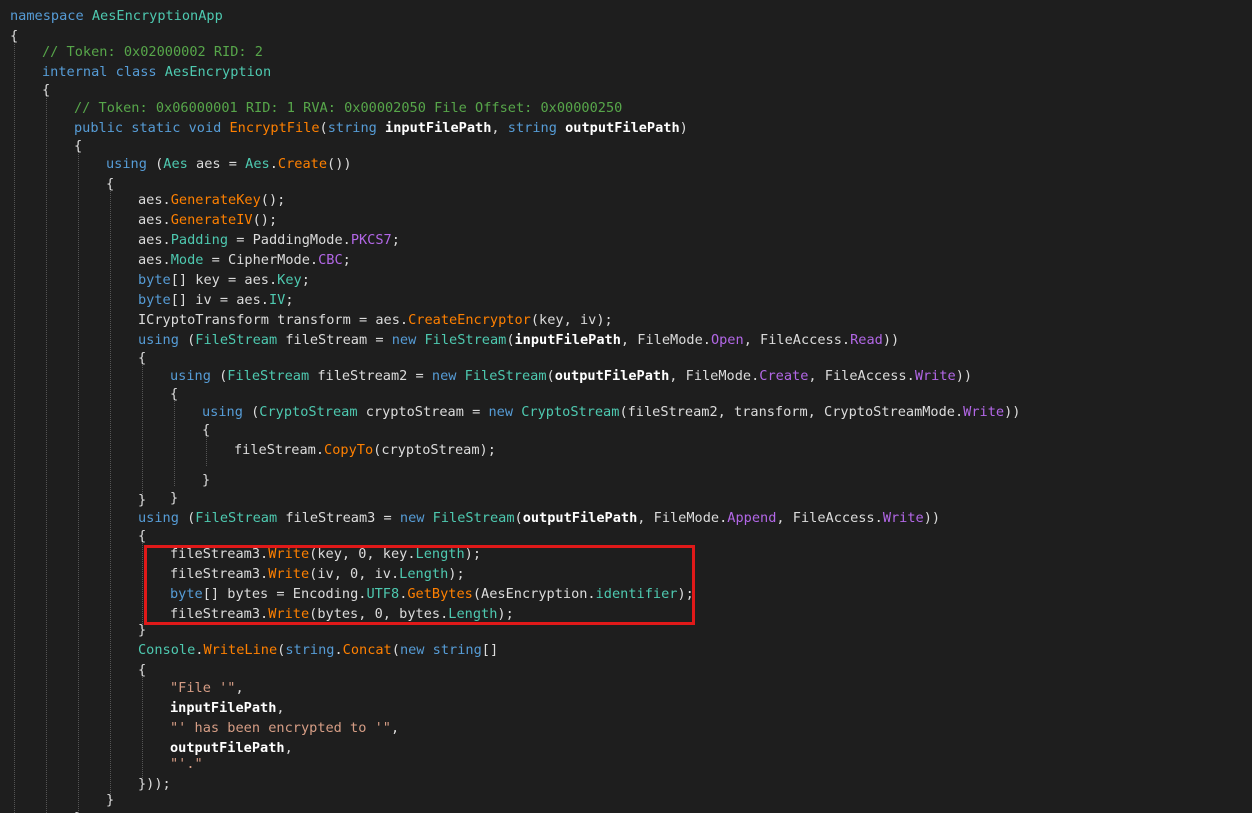 This screenshot has height=813, width=1252. What do you see at coordinates (274, 128) in the screenshot?
I see `code-token: EncryptFile` at bounding box center [274, 128].